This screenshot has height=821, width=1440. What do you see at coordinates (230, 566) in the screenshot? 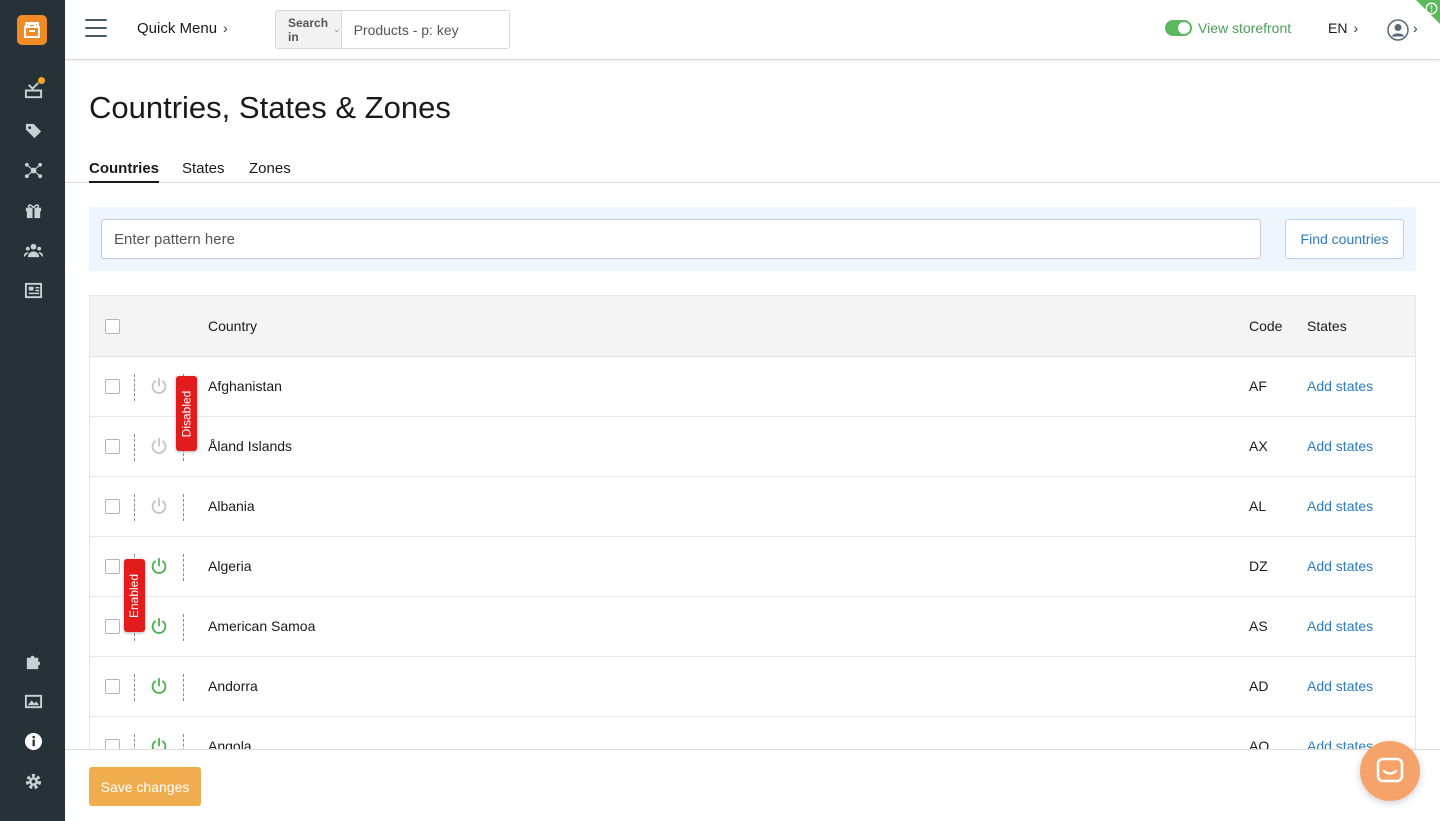
I see `country-name: Algeria` at bounding box center [230, 566].